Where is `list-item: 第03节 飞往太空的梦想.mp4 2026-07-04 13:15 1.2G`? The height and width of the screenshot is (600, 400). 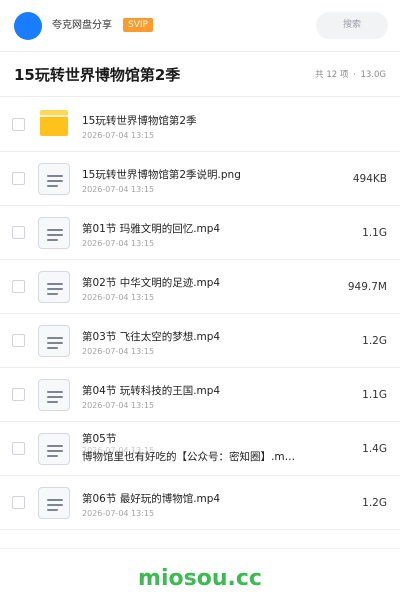 list-item: 第03节 飞往太空的梦想.mp4 2026-07-04 13:15 1.2G is located at coordinates (200, 341).